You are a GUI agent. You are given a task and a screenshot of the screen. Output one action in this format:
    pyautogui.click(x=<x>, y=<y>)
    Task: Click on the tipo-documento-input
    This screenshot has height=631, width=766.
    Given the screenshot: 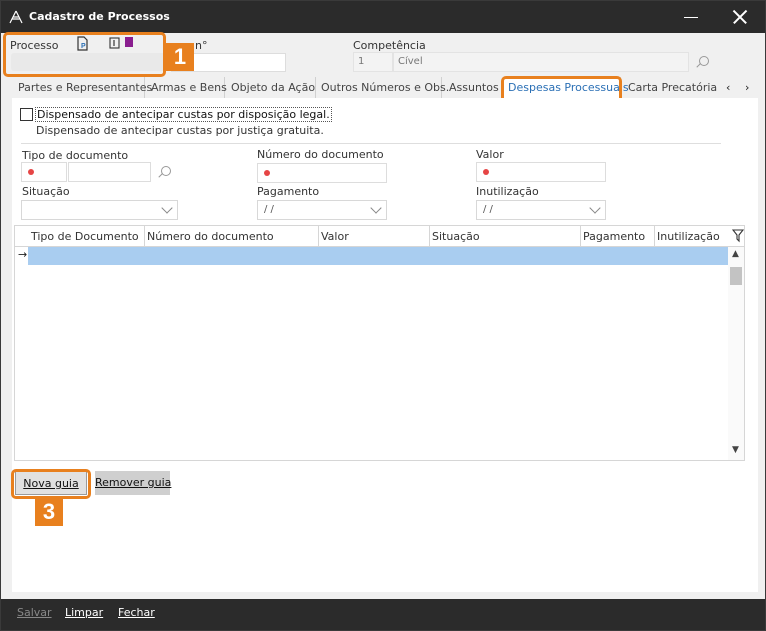 What is the action you would take?
    pyautogui.click(x=109, y=172)
    